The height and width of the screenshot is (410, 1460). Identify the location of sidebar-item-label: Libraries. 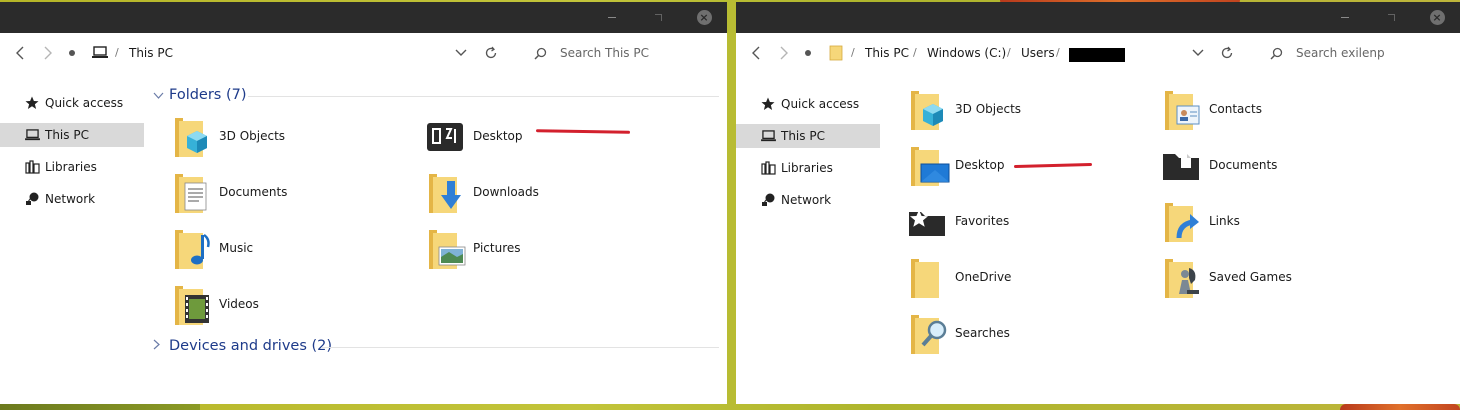
(807, 168).